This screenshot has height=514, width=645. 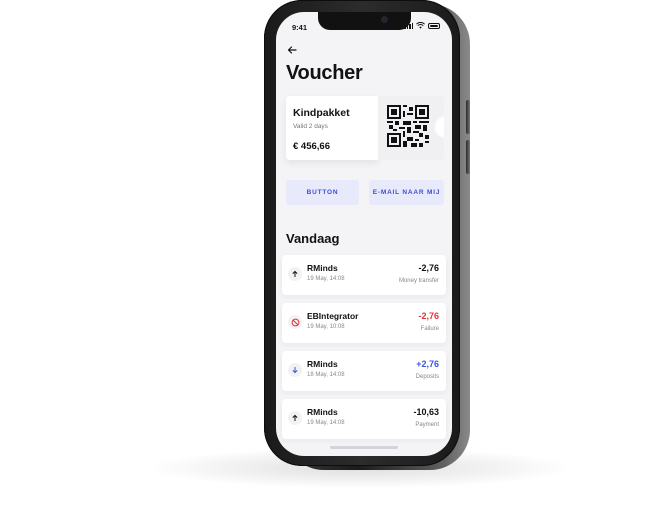 I want to click on transaction-name: EBIntegrator, so click(x=333, y=316).